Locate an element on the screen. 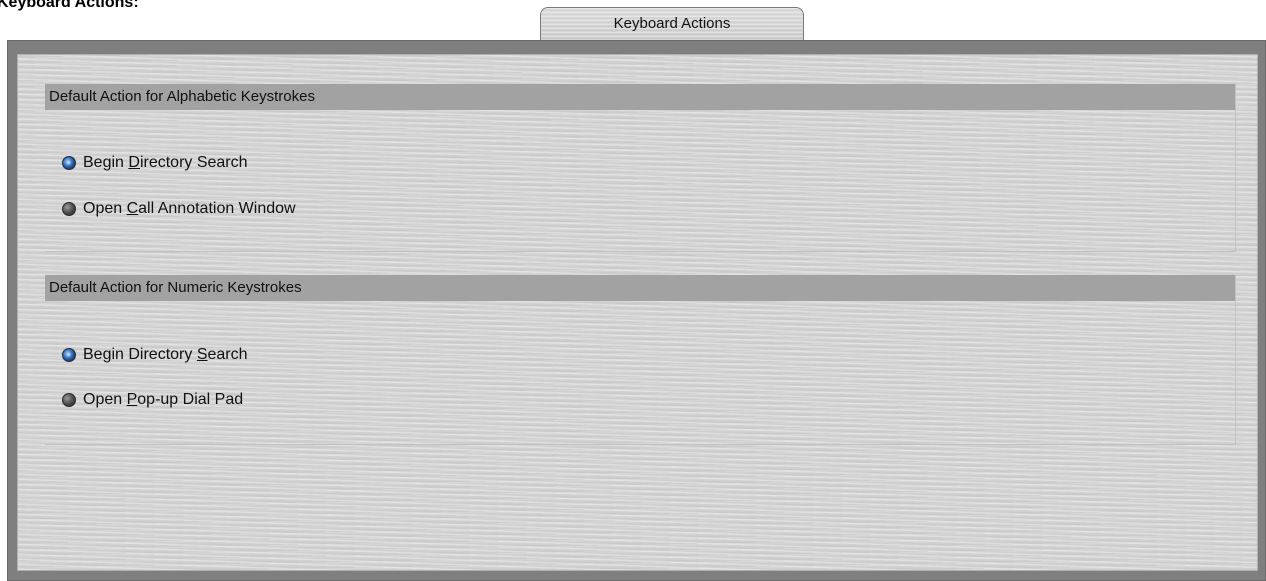 The height and width of the screenshot is (581, 1266). tab-keyboard-actions: Keyboard Actions is located at coordinates (672, 24).